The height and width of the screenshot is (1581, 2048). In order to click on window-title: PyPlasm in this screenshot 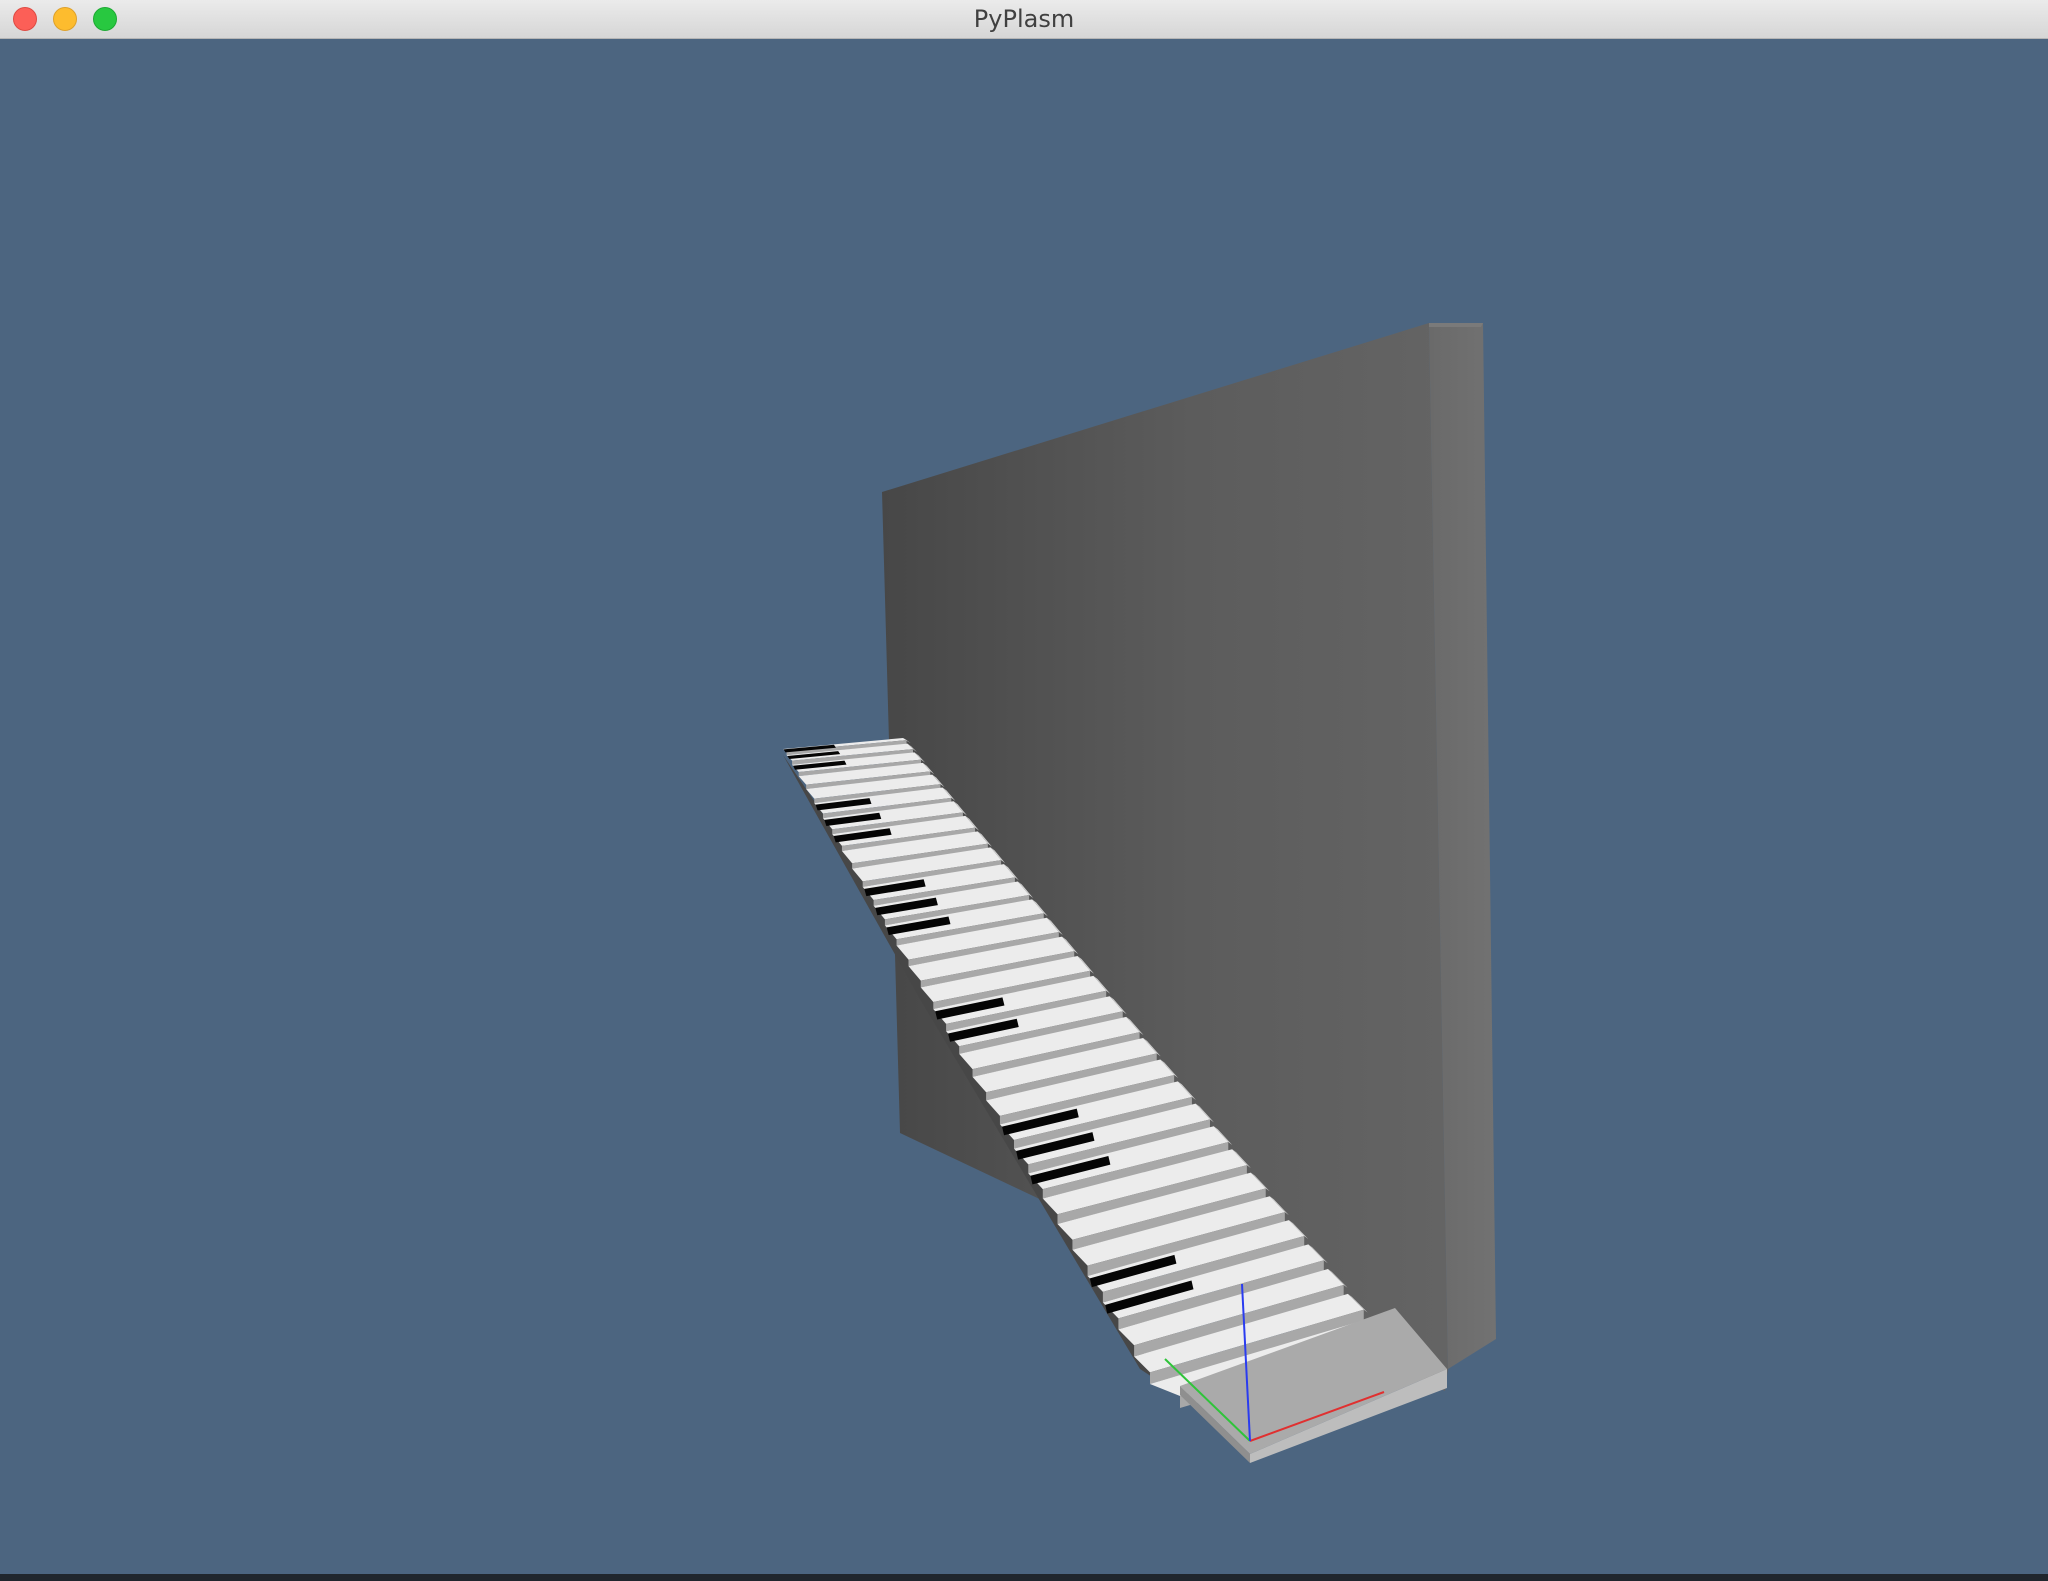, I will do `click(1024, 19)`.